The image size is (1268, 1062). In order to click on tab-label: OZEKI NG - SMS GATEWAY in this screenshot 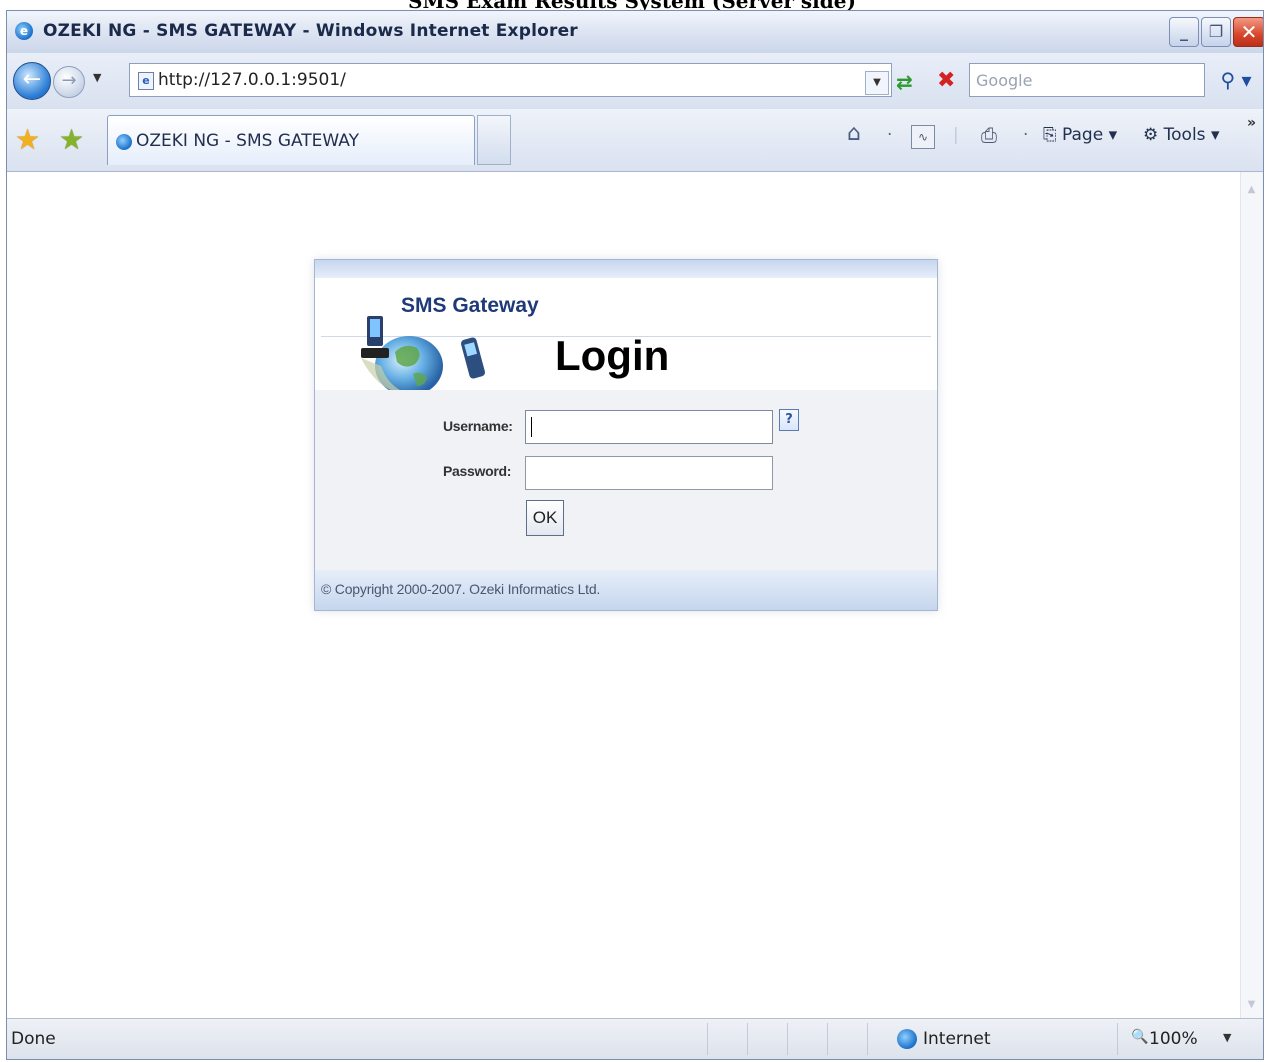, I will do `click(248, 141)`.